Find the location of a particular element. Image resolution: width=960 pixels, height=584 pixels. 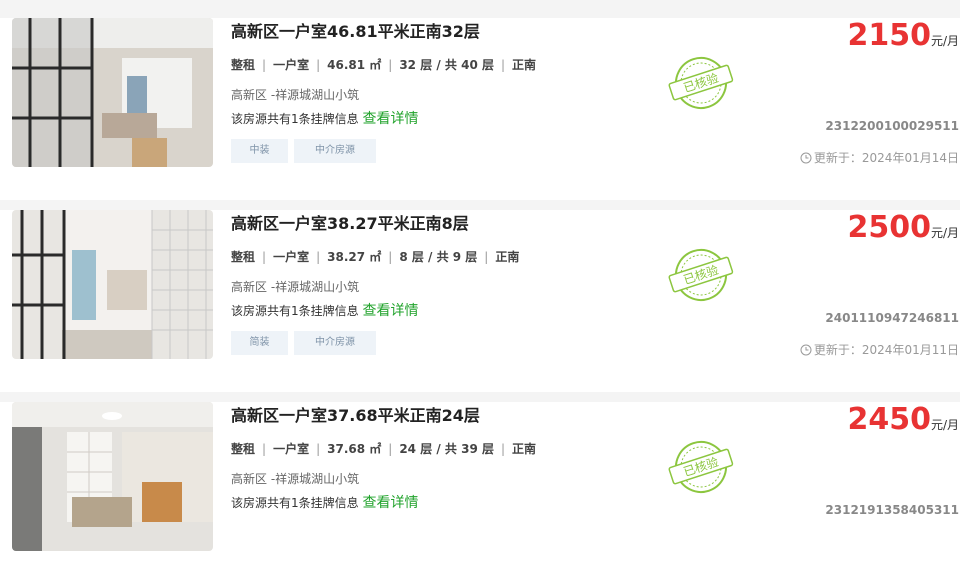

listing-title: 高新区一户室37.68平米正南24层 is located at coordinates (355, 414).